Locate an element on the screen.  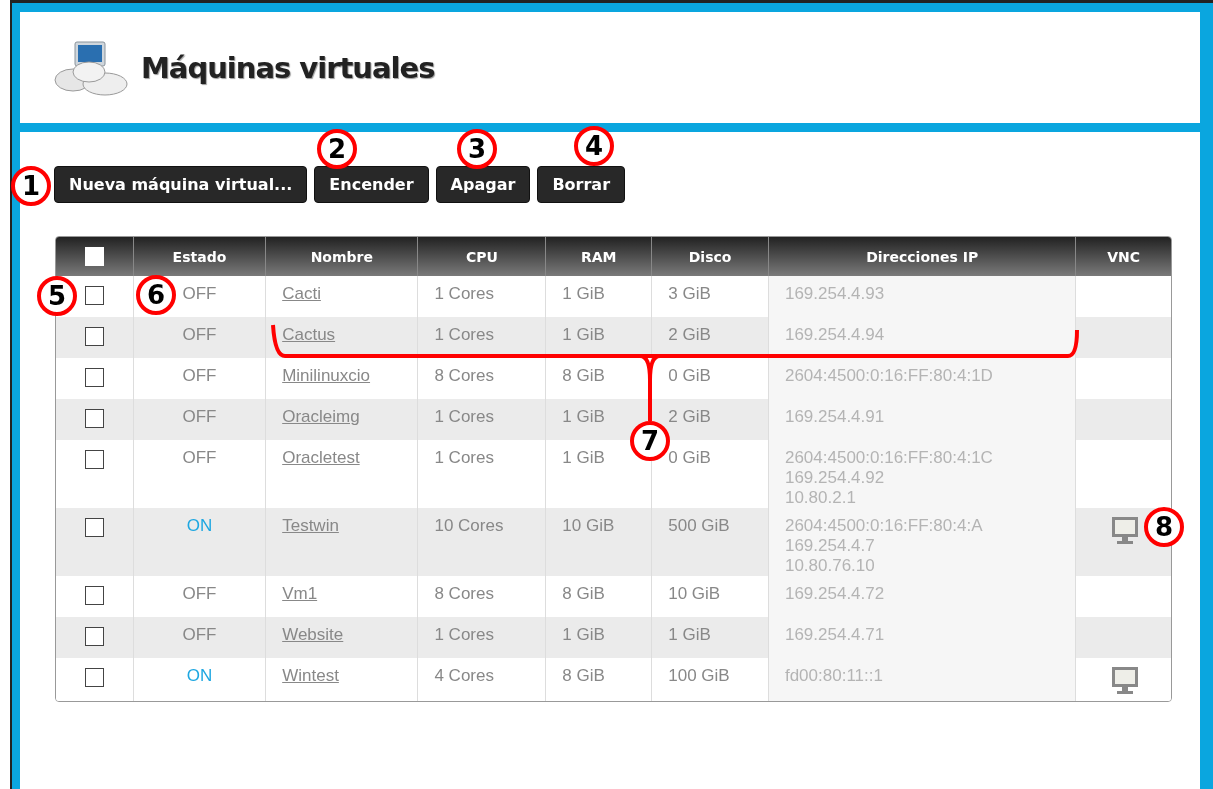
ip-address: 2604:4500:0:16:FF:80:4:A is located at coordinates (883, 526).